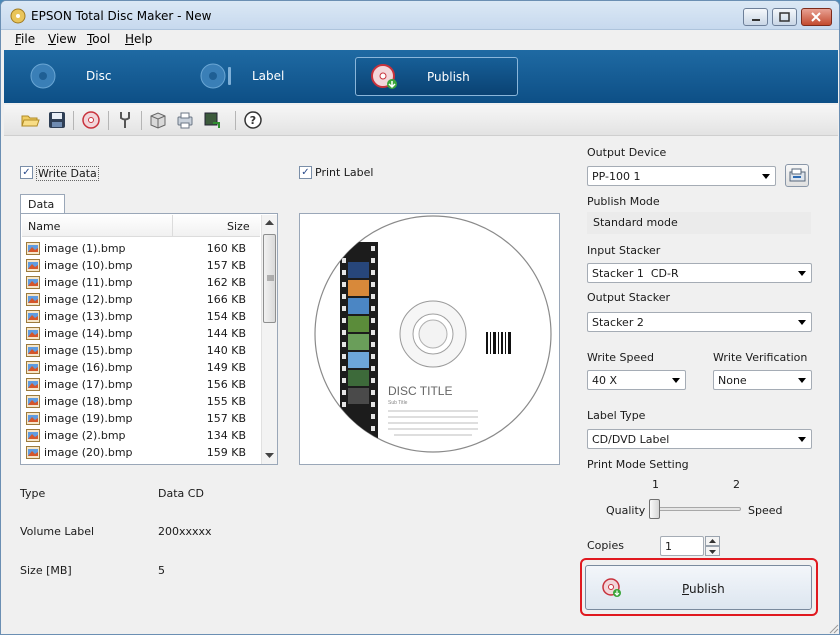 This screenshot has height=635, width=840. What do you see at coordinates (699, 439) in the screenshot?
I see `label-type-select: CD/DVD Label` at bounding box center [699, 439].